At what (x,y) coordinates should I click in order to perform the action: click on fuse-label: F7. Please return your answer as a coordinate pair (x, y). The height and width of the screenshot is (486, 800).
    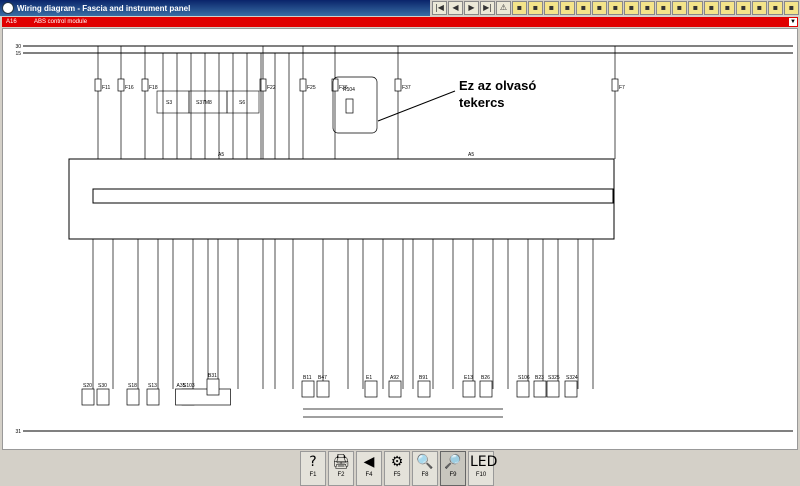
    Looking at the image, I should click on (622, 88).